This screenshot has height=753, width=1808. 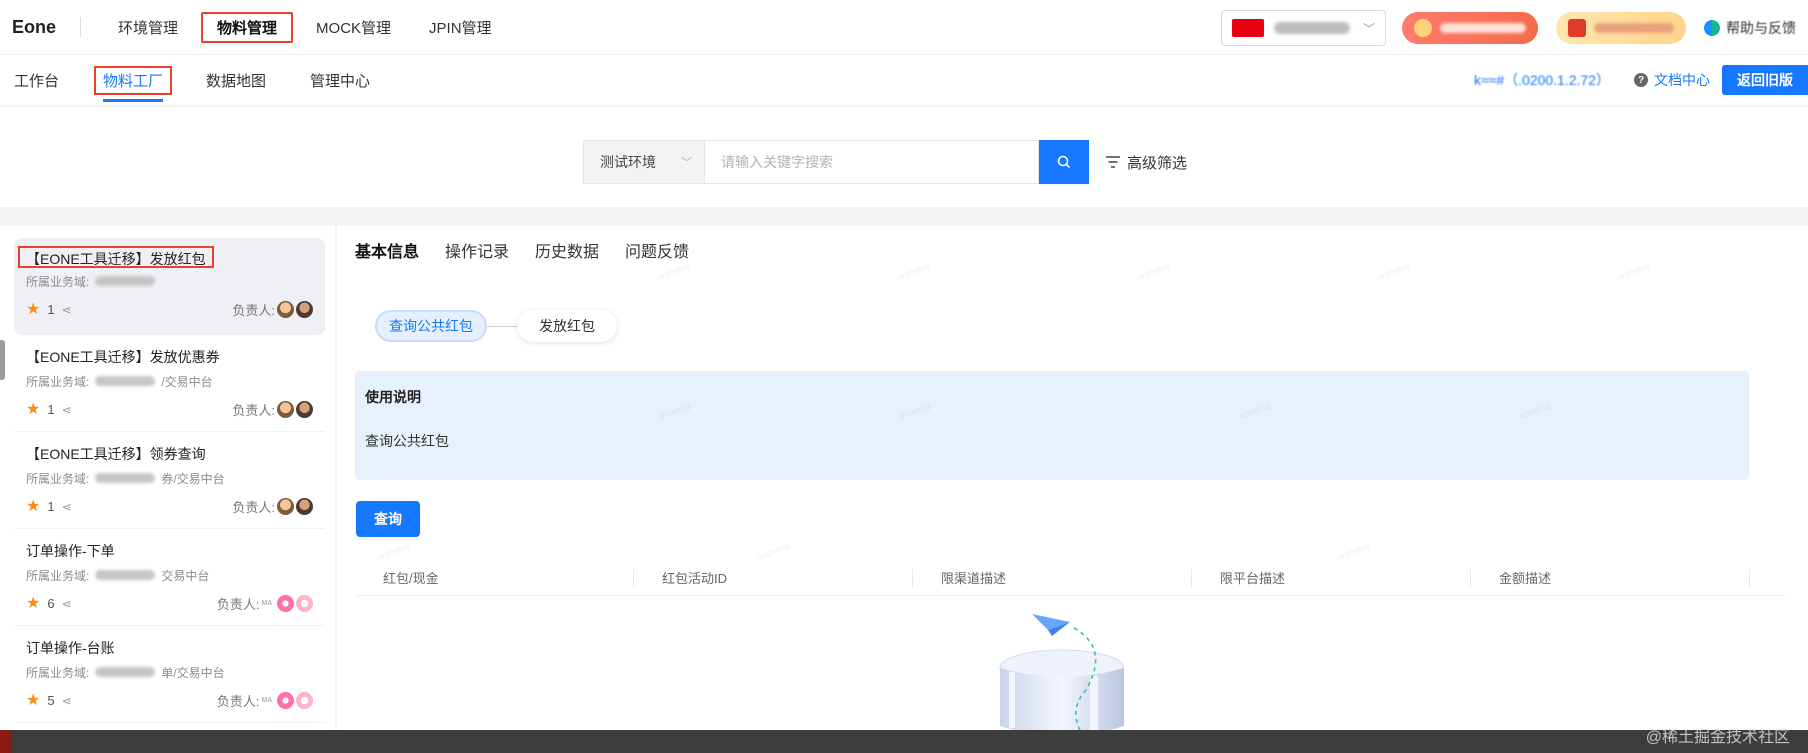 I want to click on list-item-title: 【EONE工具迁移】发放优惠券, so click(x=123, y=357).